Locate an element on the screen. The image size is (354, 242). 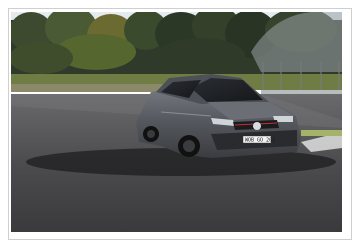
vw-logo-icon is located at coordinates (257, 126).